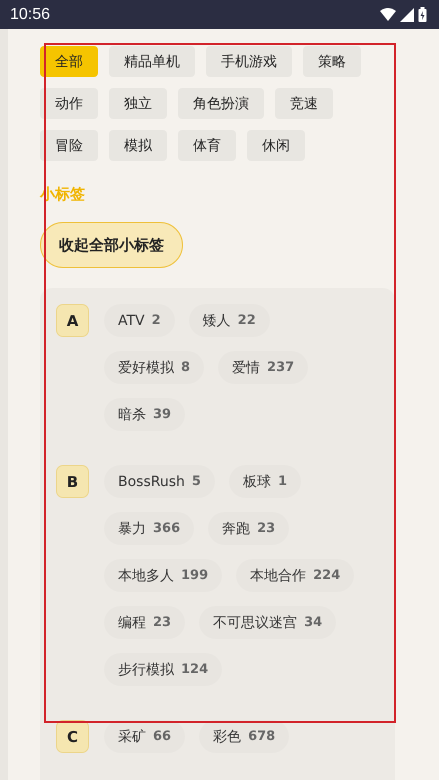  What do you see at coordinates (138, 145) in the screenshot?
I see `category-tab: 模拟` at bounding box center [138, 145].